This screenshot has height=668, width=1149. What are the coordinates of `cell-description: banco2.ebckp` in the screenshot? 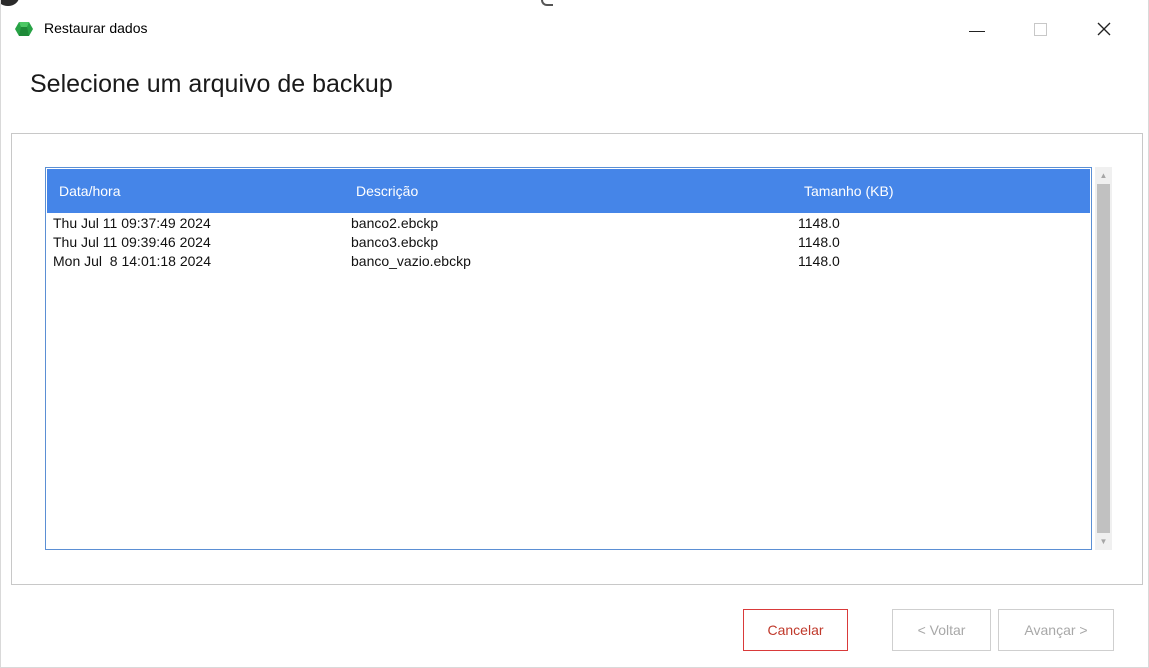 It's located at (395, 223).